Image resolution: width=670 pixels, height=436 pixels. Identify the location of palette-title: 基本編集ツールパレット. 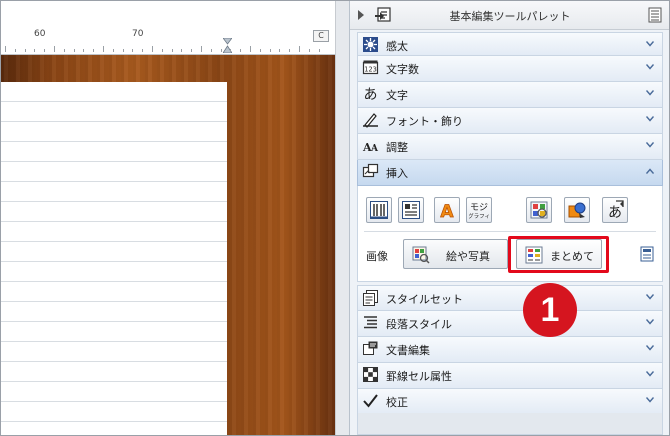
(510, 16).